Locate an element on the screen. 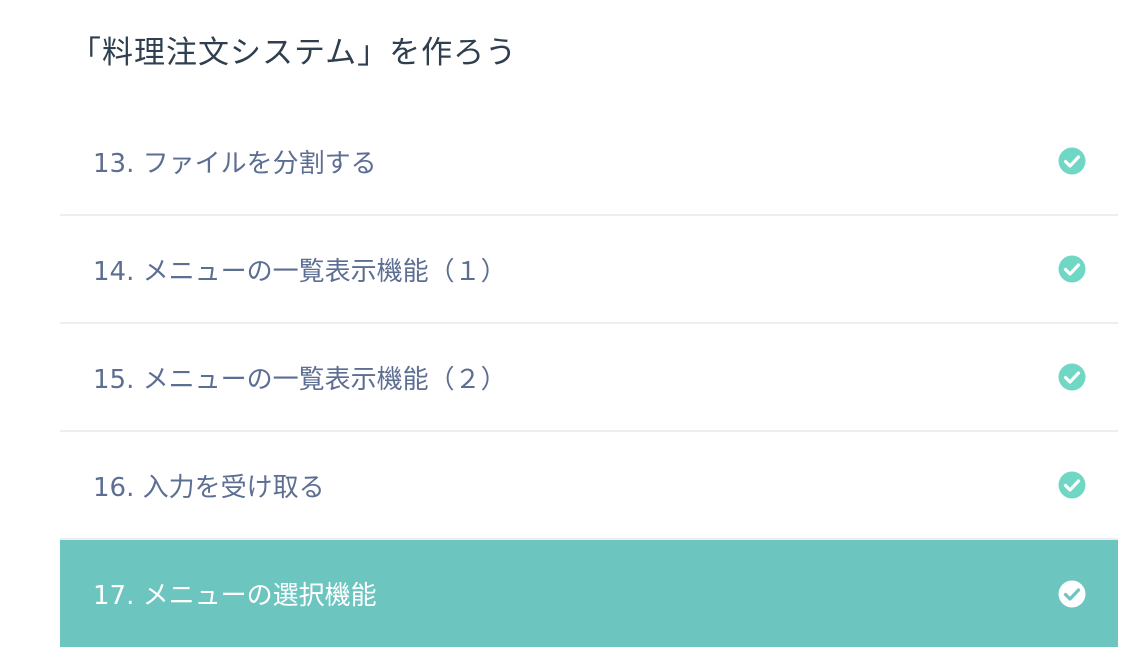 Image resolution: width=1138 pixels, height=660 pixels. lesson-label: 17. メニューの選択機能 is located at coordinates (235, 596).